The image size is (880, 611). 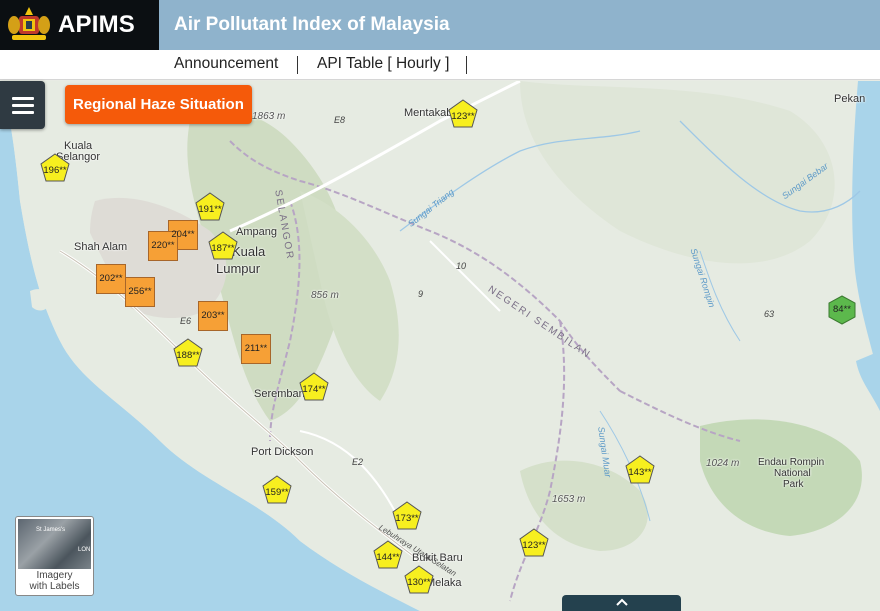 What do you see at coordinates (54, 544) in the screenshot?
I see `basemap-thumbnail: St James's LON` at bounding box center [54, 544].